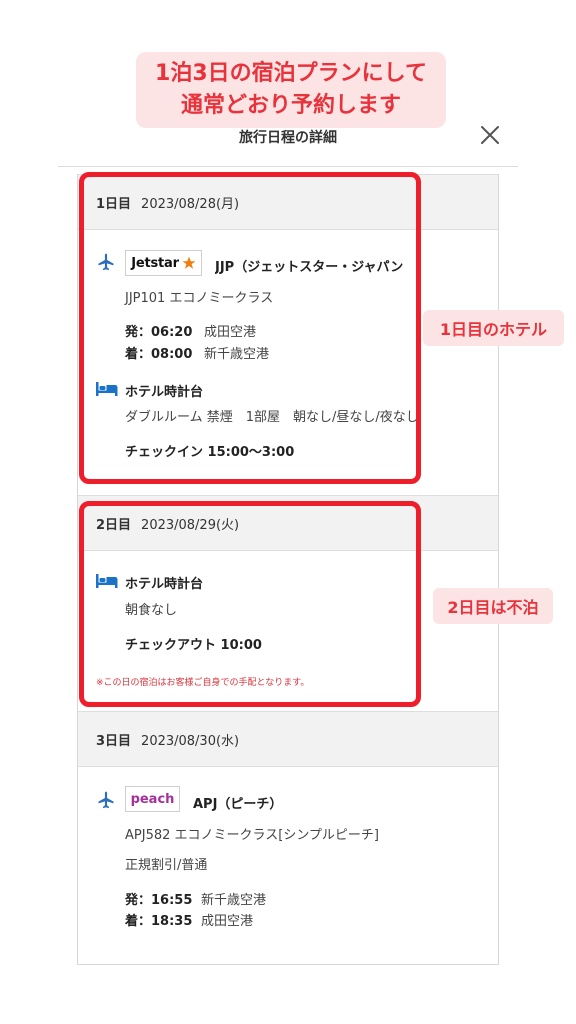  I want to click on day-label: 3日目, so click(114, 741).